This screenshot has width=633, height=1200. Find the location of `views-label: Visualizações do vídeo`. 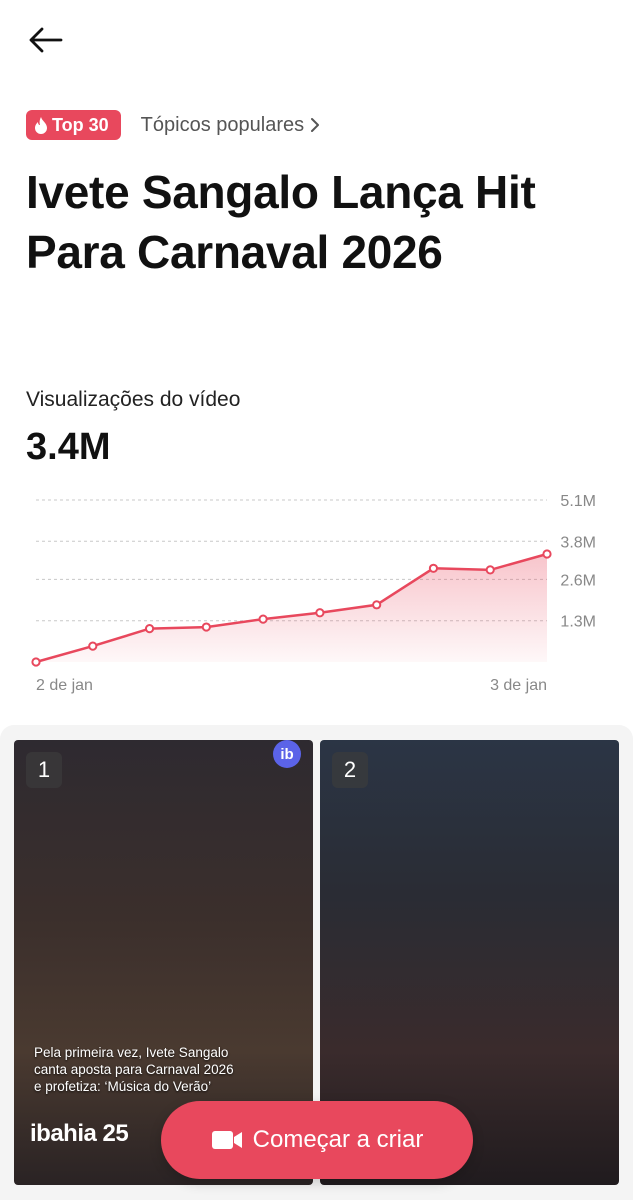

views-label: Visualizações do vídeo is located at coordinates (133, 399).